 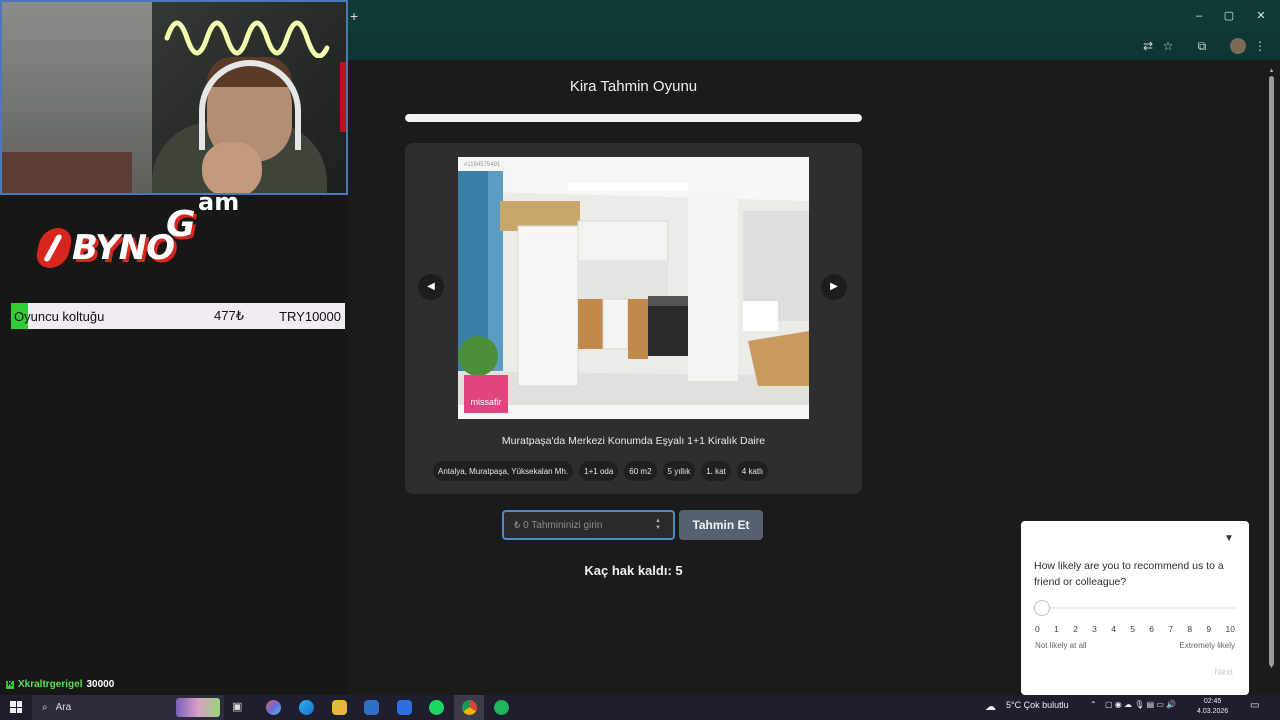 I want to click on clock-date: 4.03.2026, so click(x=1213, y=711).